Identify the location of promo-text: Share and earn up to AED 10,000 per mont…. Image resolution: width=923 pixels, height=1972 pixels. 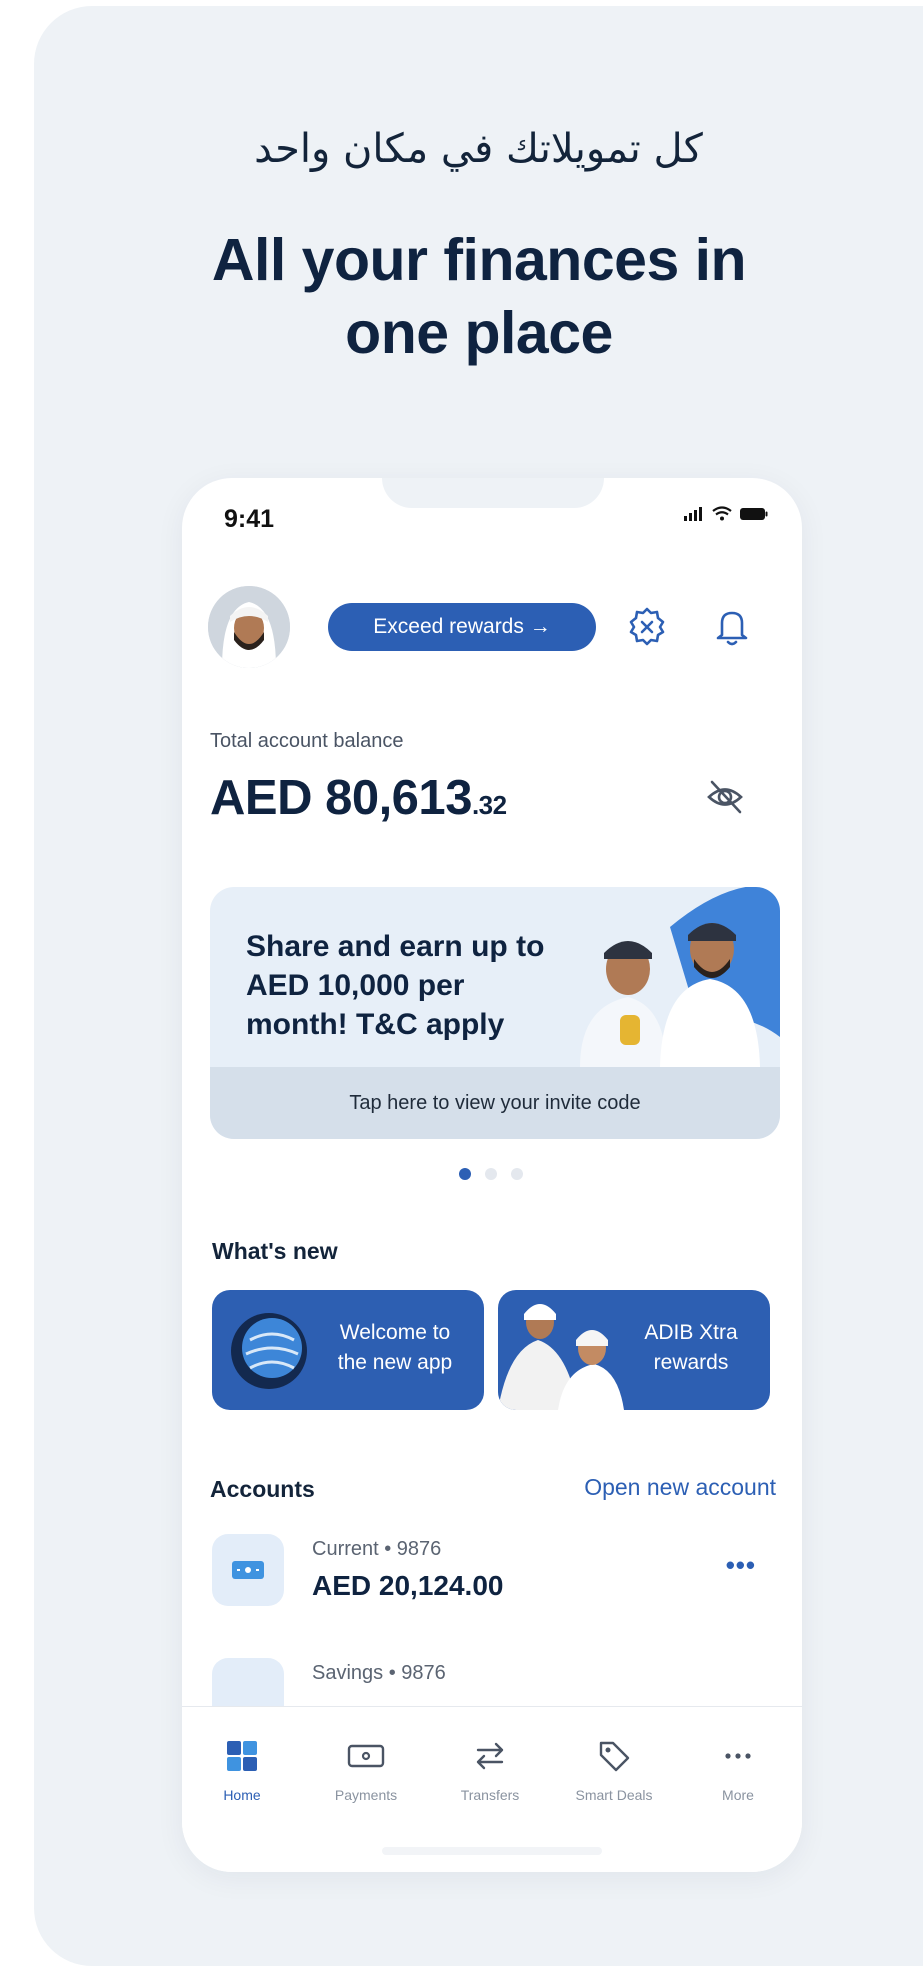
(395, 985).